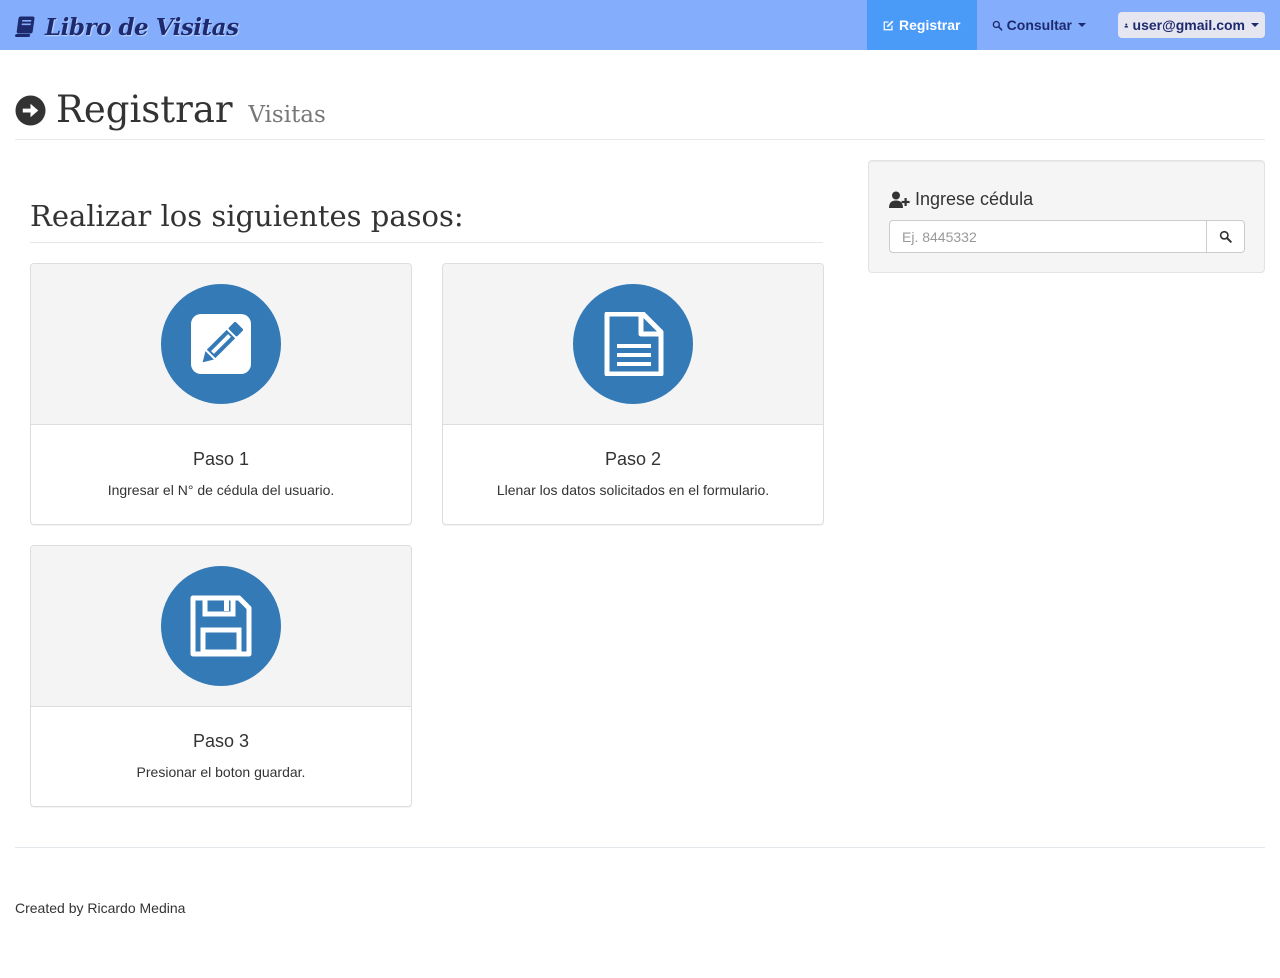 The height and width of the screenshot is (978, 1280). I want to click on step-title: Paso 1, so click(221, 459).